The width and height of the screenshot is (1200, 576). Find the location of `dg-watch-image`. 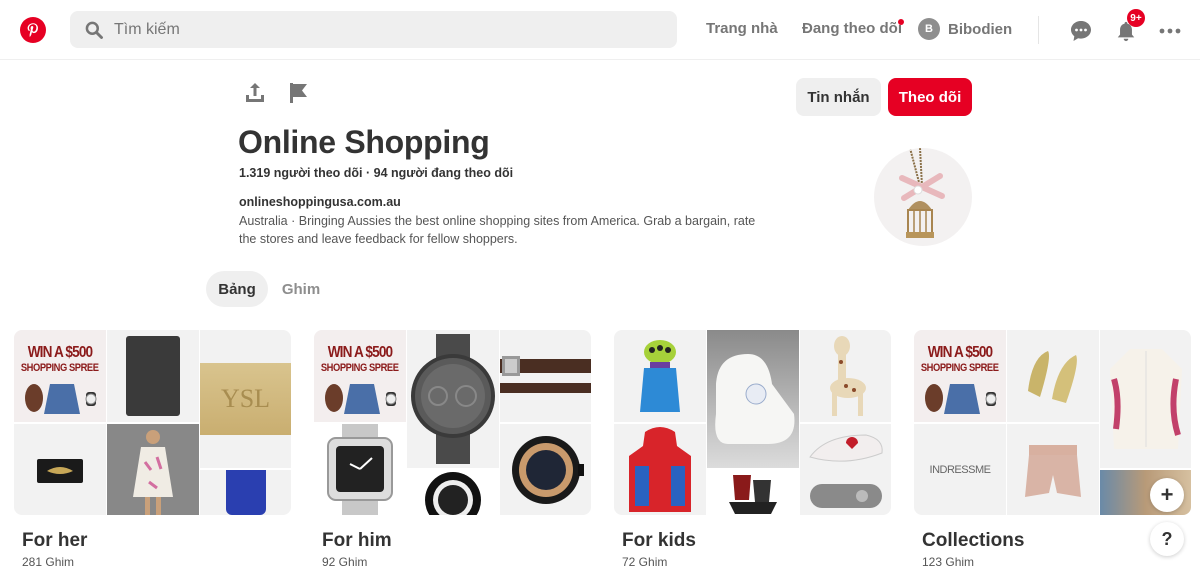

dg-watch-image is located at coordinates (453, 492).